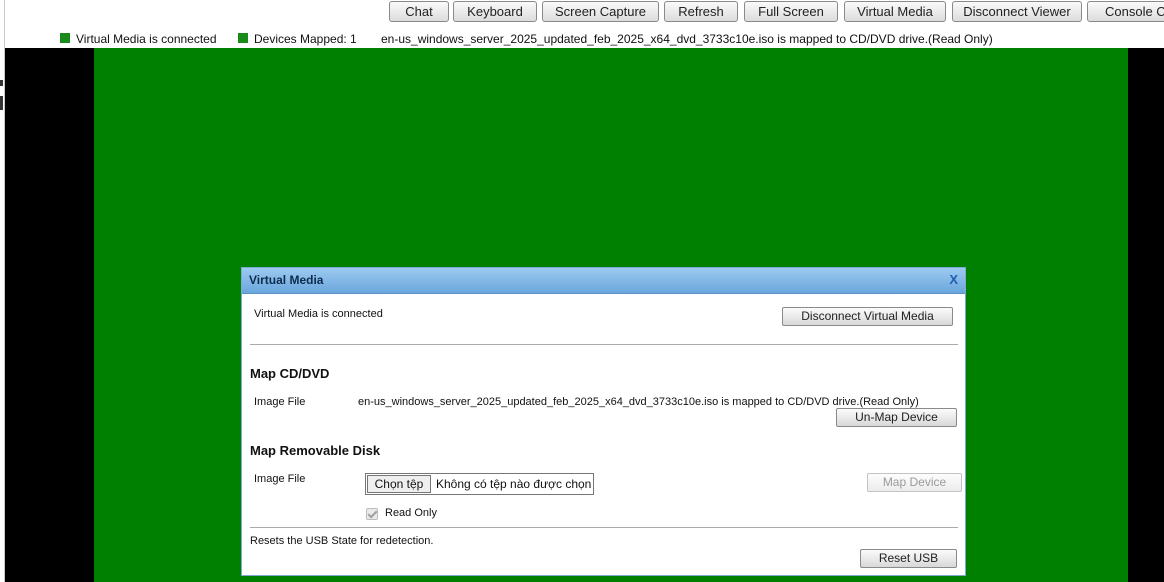 This screenshot has height=582, width=1164. What do you see at coordinates (305, 39) in the screenshot?
I see `devices-mapped-status: Devices Mapped: 1` at bounding box center [305, 39].